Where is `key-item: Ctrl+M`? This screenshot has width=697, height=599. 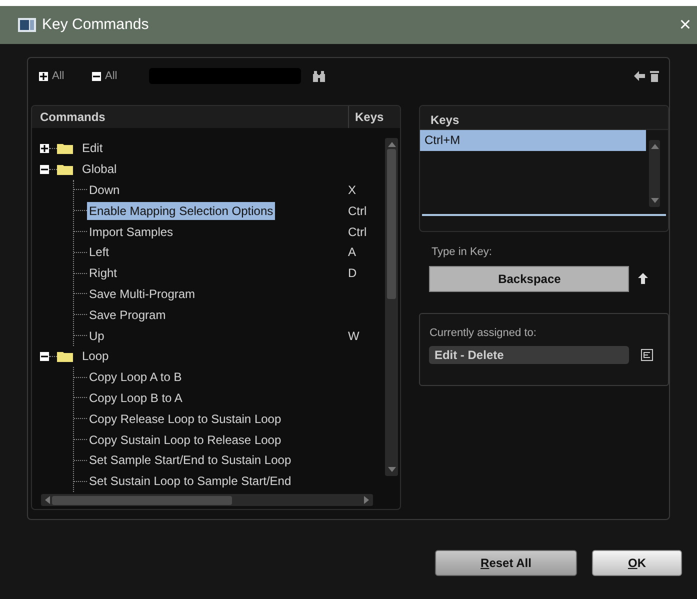 key-item: Ctrl+M is located at coordinates (533, 140).